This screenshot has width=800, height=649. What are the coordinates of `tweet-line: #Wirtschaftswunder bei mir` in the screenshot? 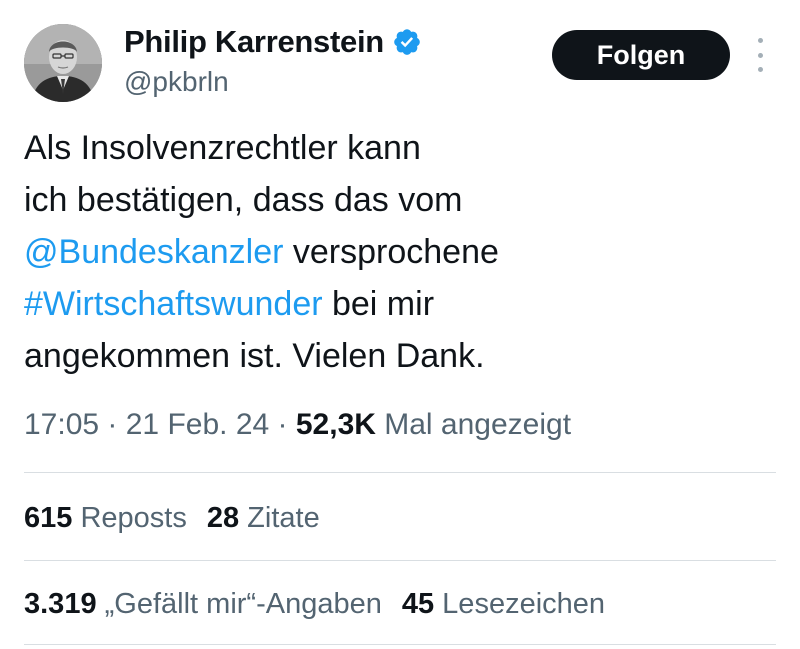 It's located at (384, 304).